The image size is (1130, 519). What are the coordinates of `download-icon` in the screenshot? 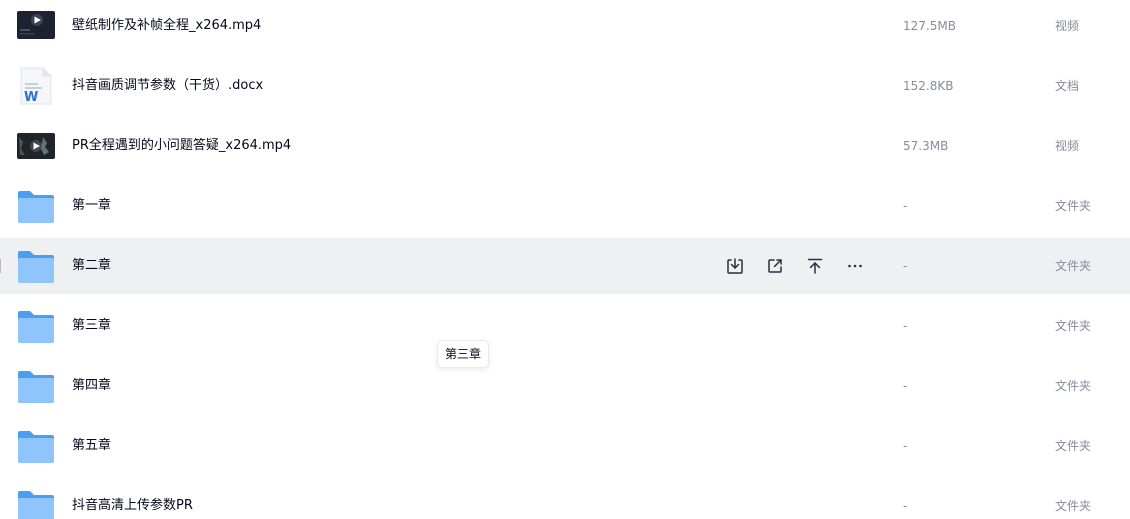 It's located at (735, 266).